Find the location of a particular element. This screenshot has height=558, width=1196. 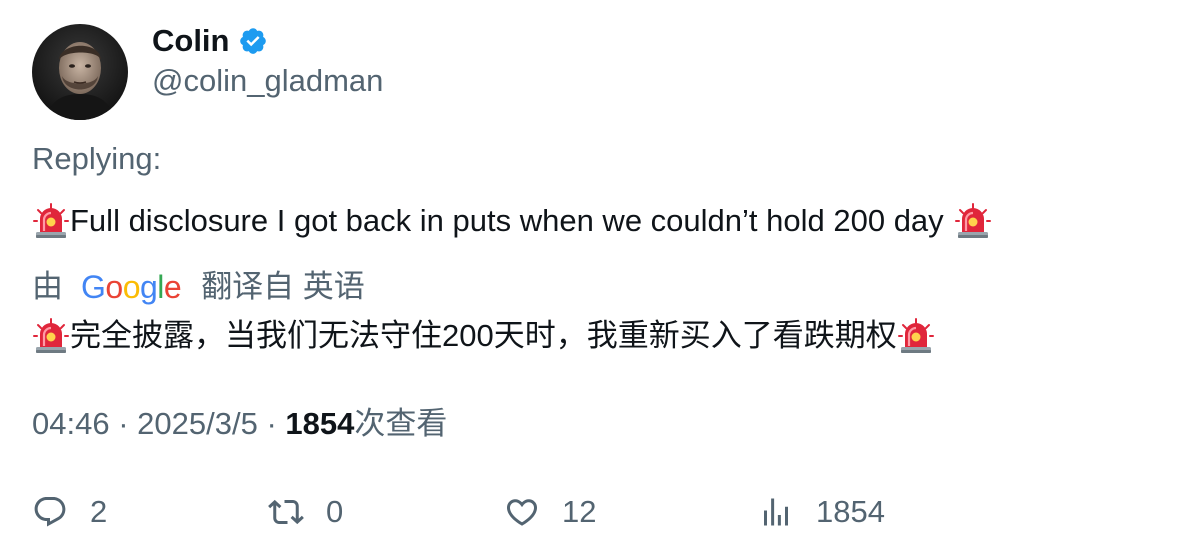

display-name-text: Colin is located at coordinates (191, 41).